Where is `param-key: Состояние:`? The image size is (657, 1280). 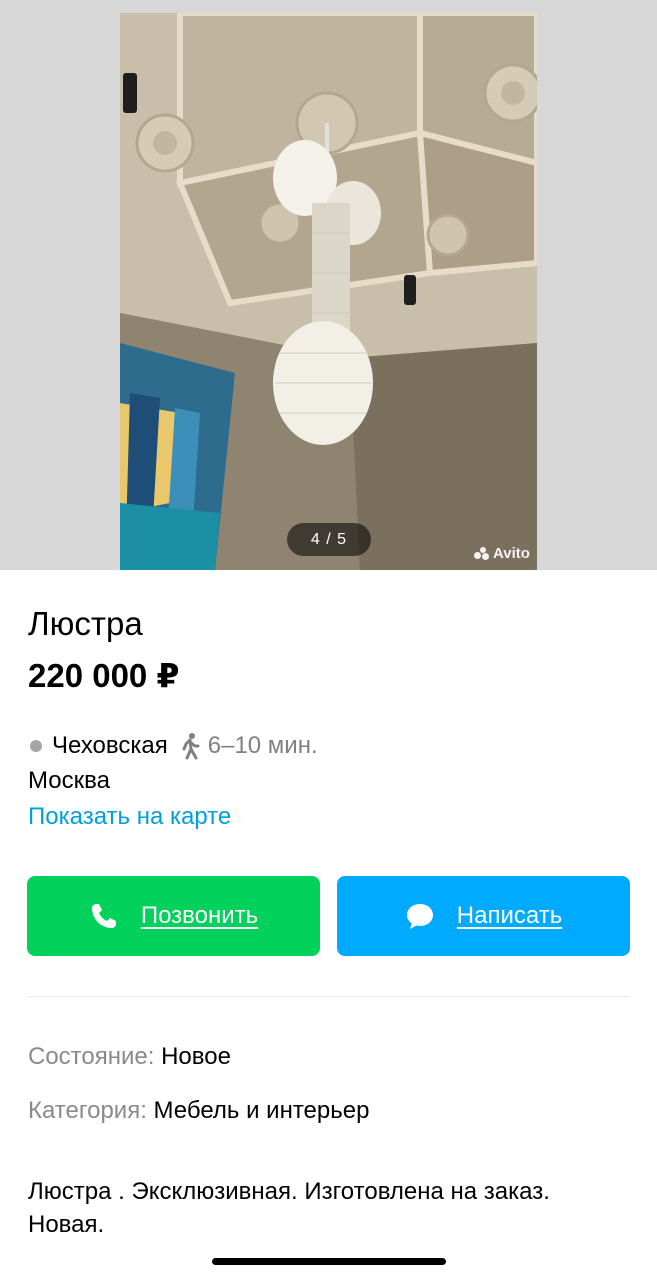
param-key: Состояние: is located at coordinates (91, 1056).